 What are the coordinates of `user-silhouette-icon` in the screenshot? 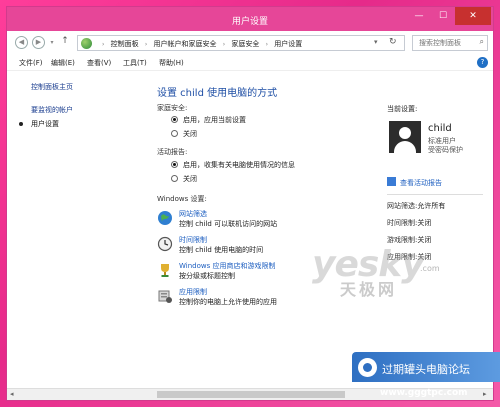 It's located at (405, 133).